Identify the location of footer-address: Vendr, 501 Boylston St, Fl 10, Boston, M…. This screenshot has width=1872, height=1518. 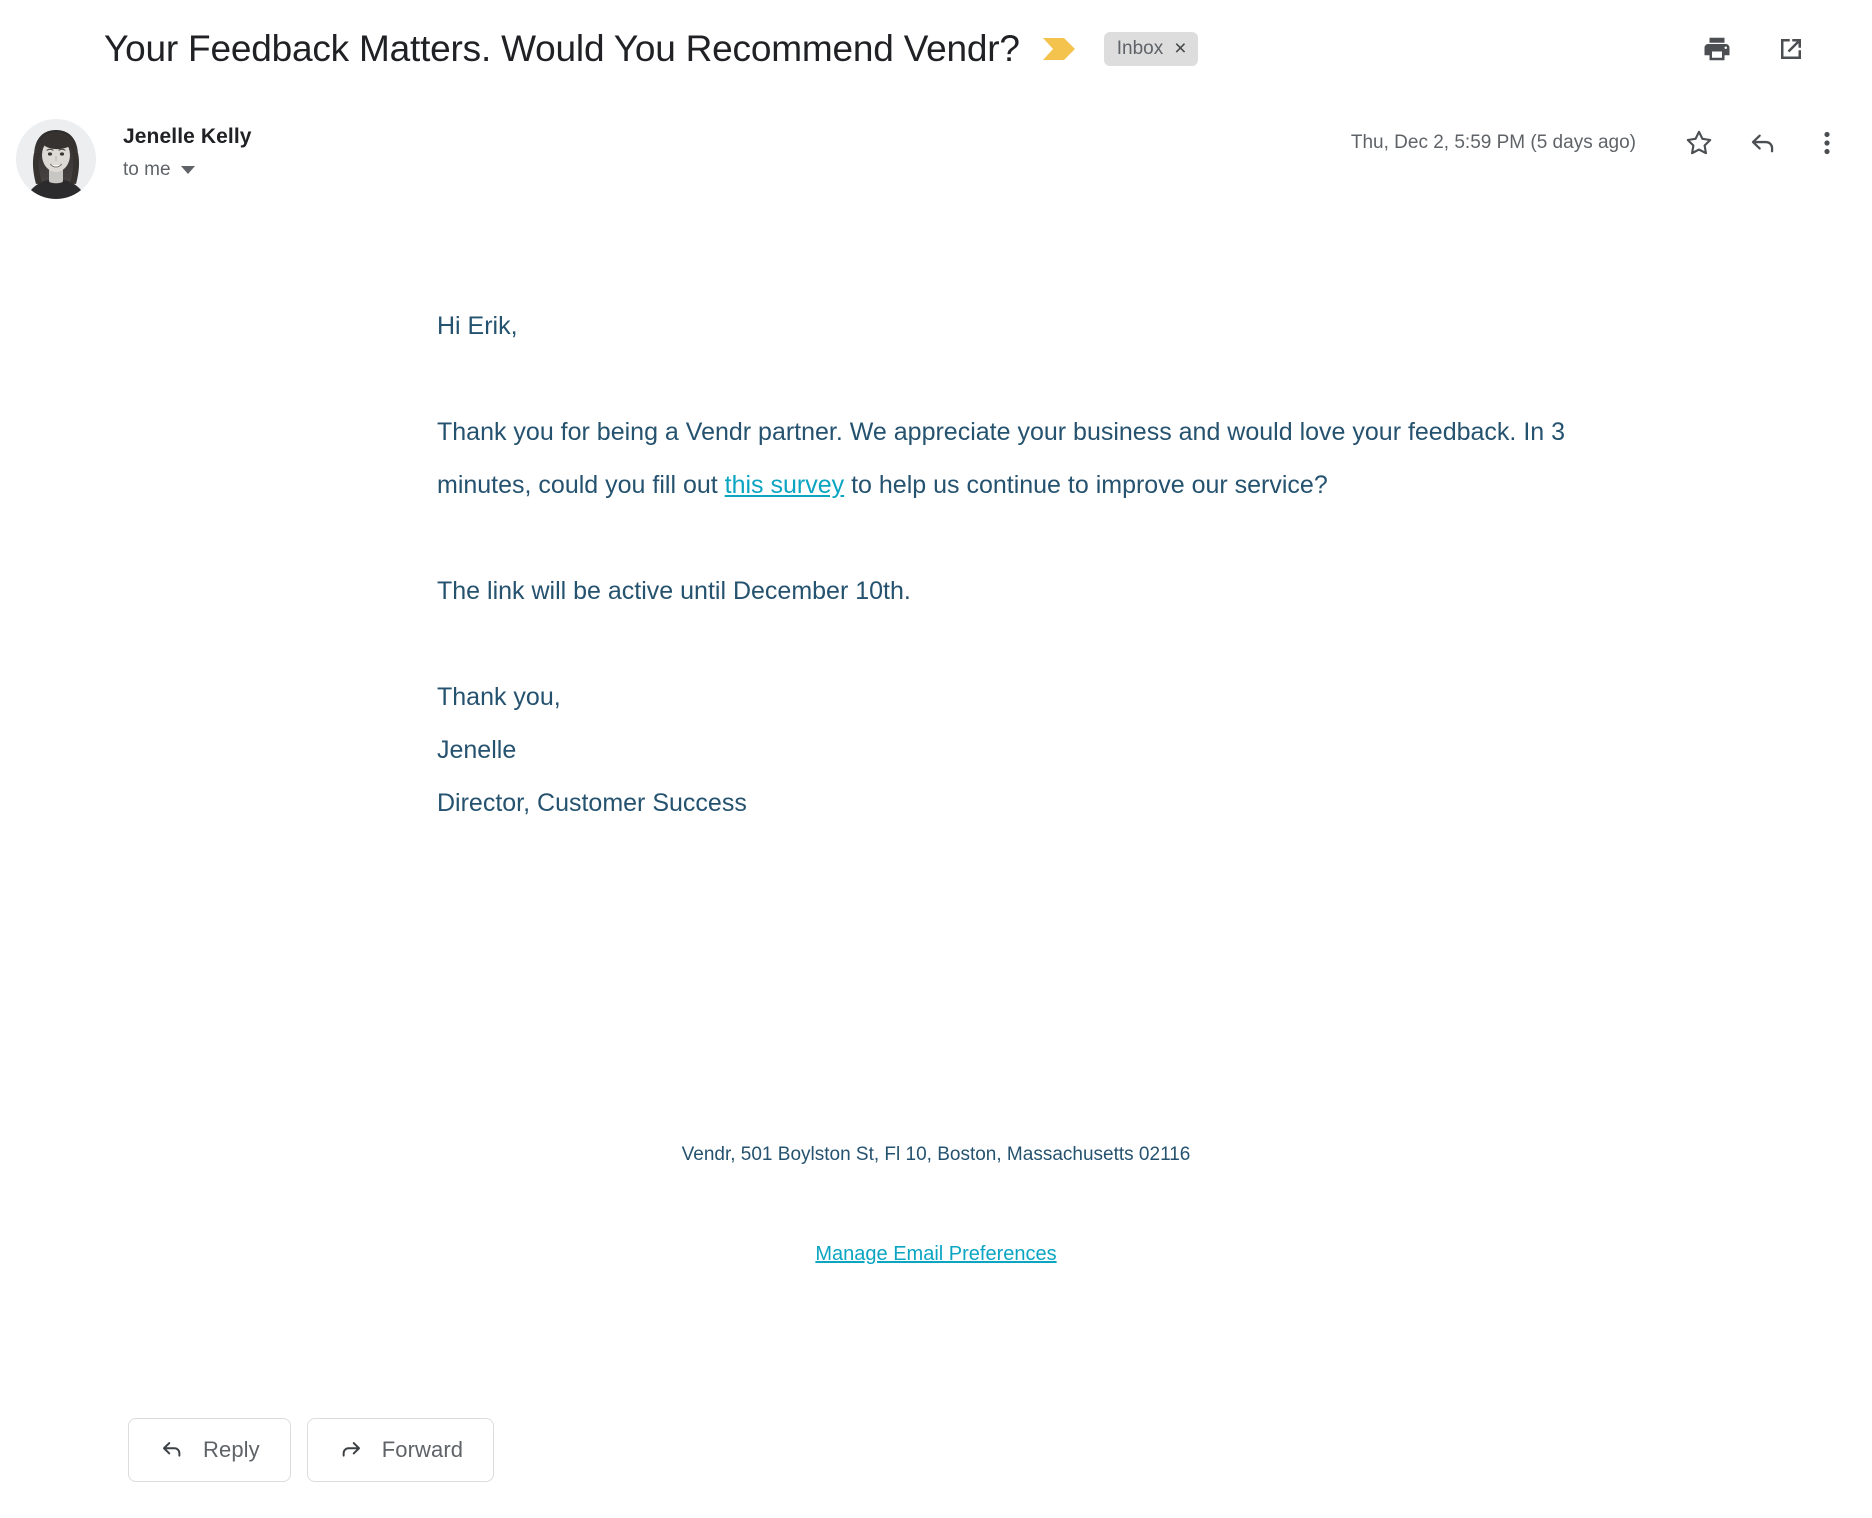
(936, 1154).